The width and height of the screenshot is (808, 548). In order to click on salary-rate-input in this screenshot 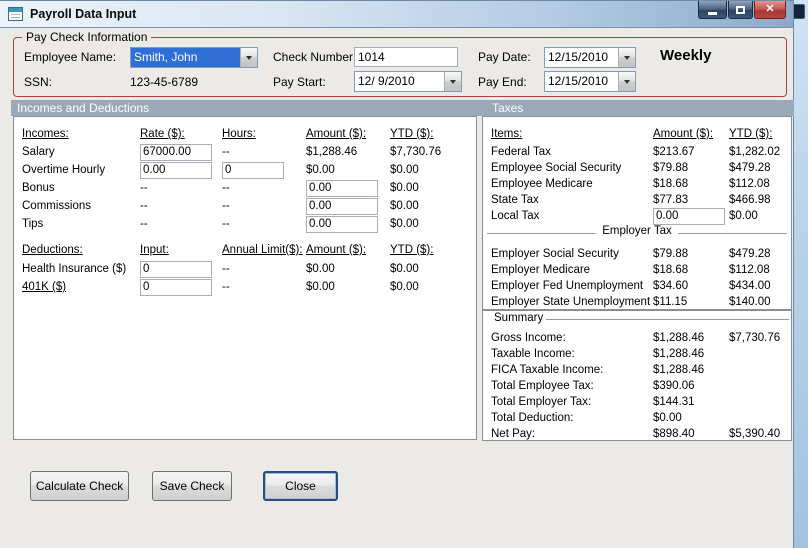, I will do `click(176, 152)`.